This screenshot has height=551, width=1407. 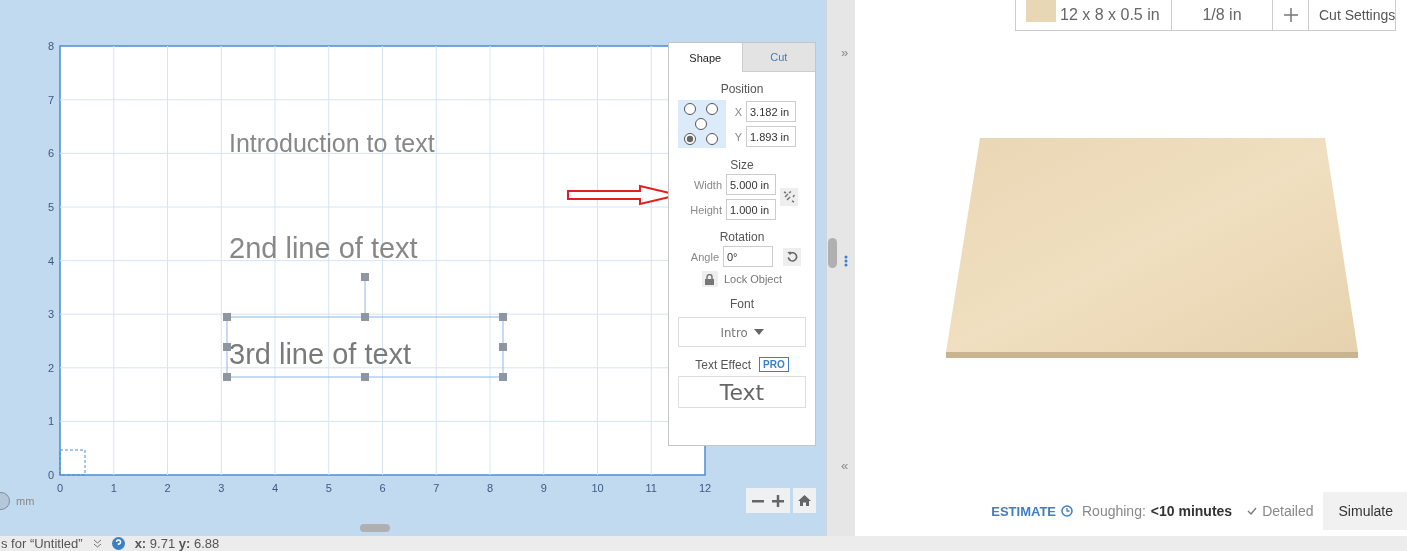 I want to click on canvas-text: Introduction to text, so click(x=332, y=143).